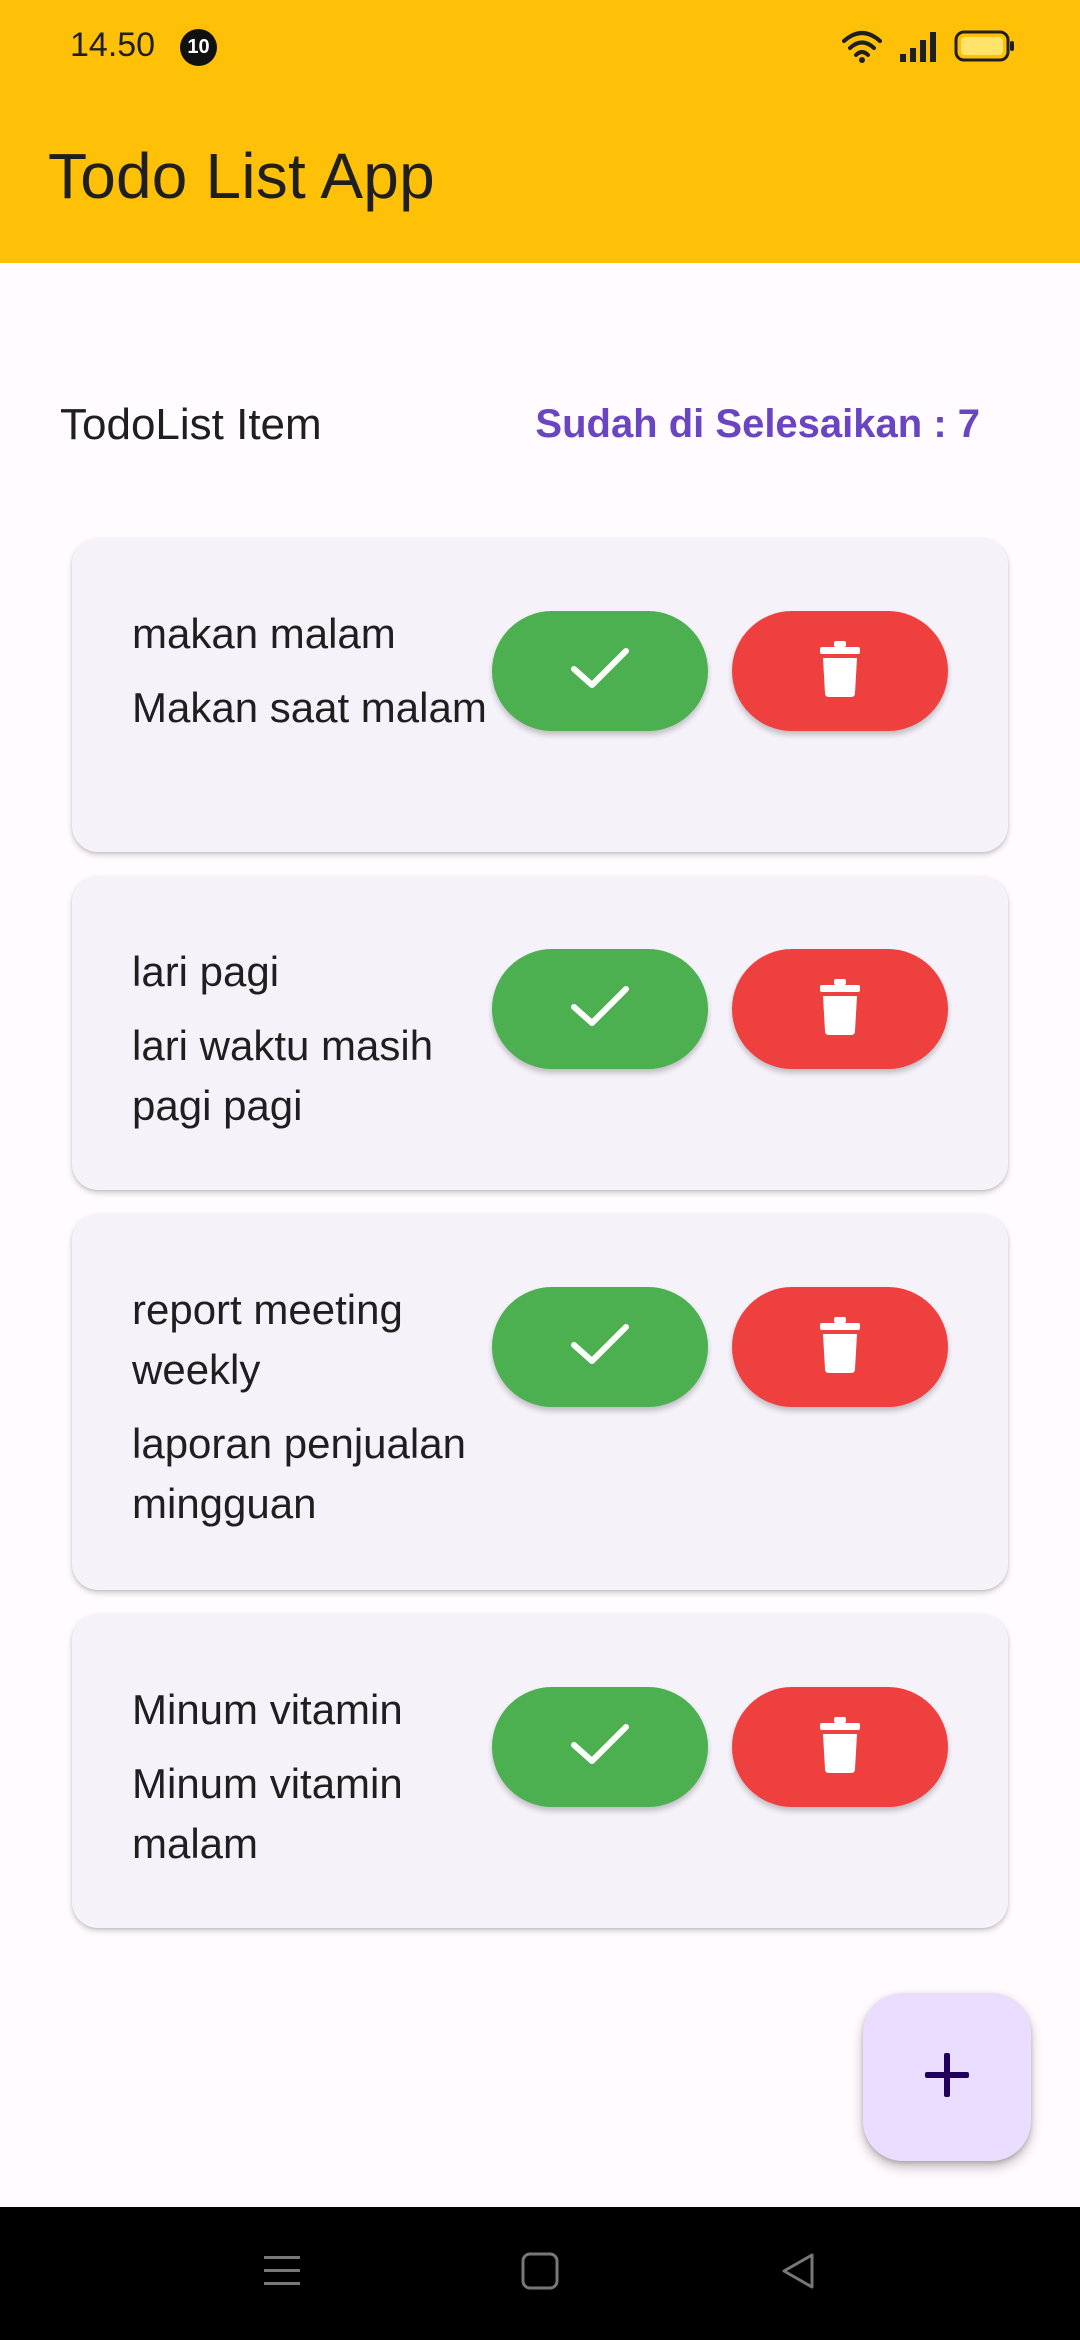  What do you see at coordinates (322, 671) in the screenshot?
I see `todo-text: makan malam Makan saat malam` at bounding box center [322, 671].